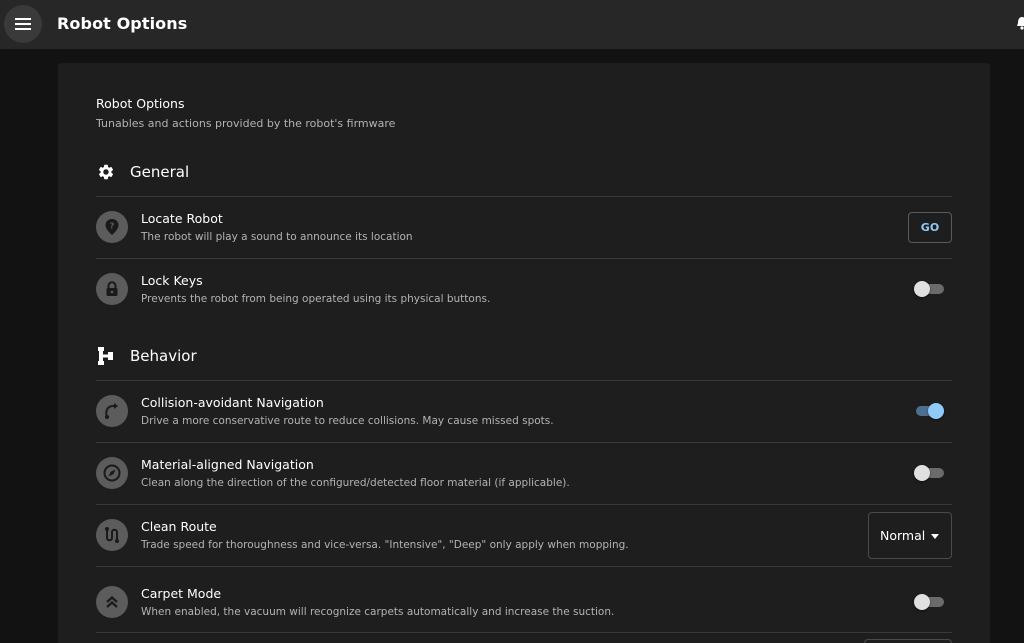 The width and height of the screenshot is (1024, 643). I want to click on notification-icon, so click(1020, 23).